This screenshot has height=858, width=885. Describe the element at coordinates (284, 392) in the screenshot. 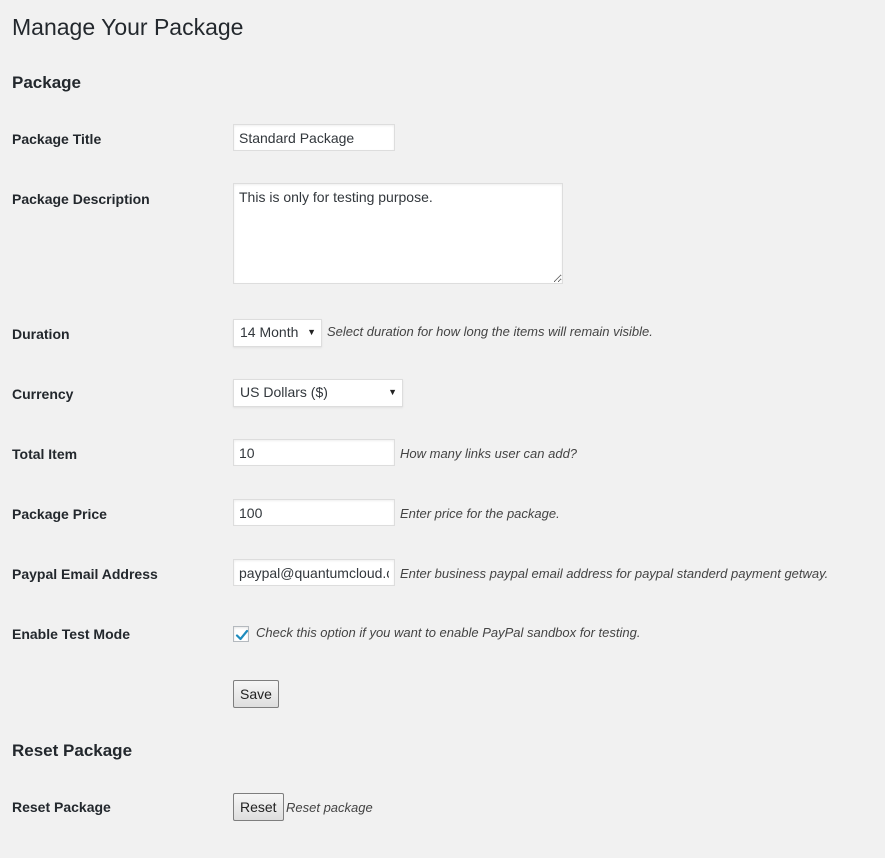

I see `currency-selected-value: US Dollars ($)` at that location.